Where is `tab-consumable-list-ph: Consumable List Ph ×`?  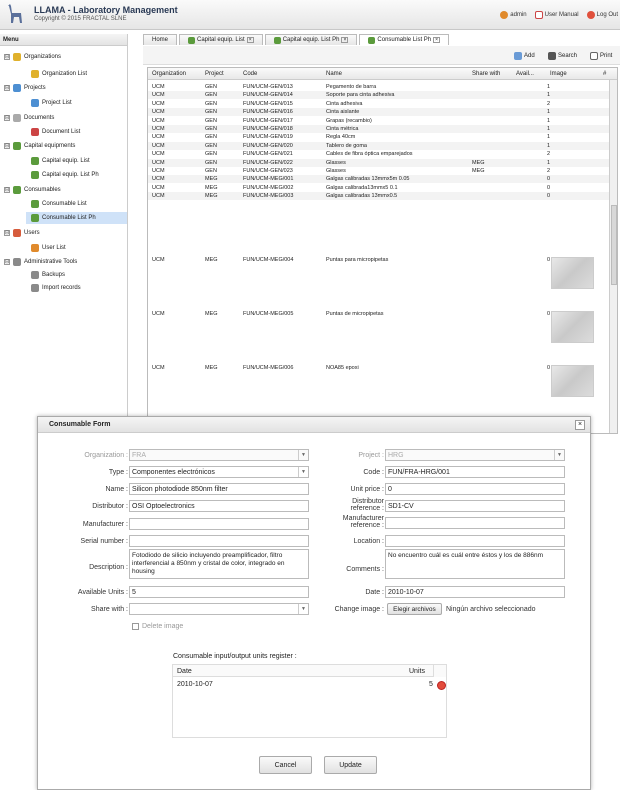
tab-consumable-list-ph: Consumable List Ph × is located at coordinates (404, 39).